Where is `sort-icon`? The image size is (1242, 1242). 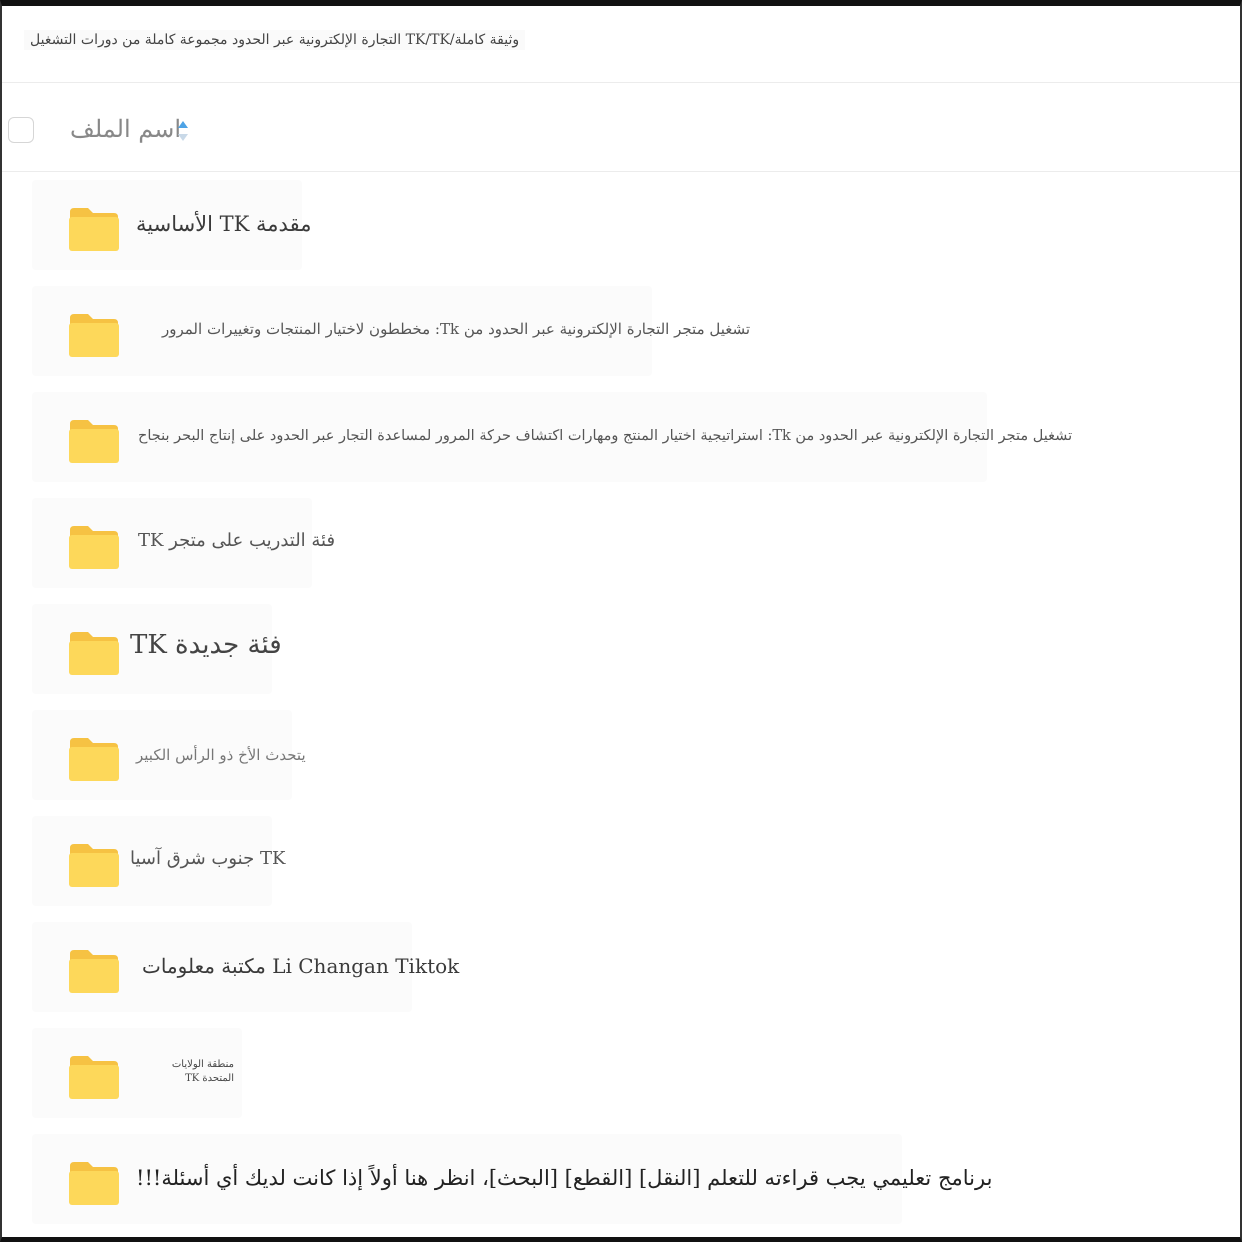 sort-icon is located at coordinates (183, 131).